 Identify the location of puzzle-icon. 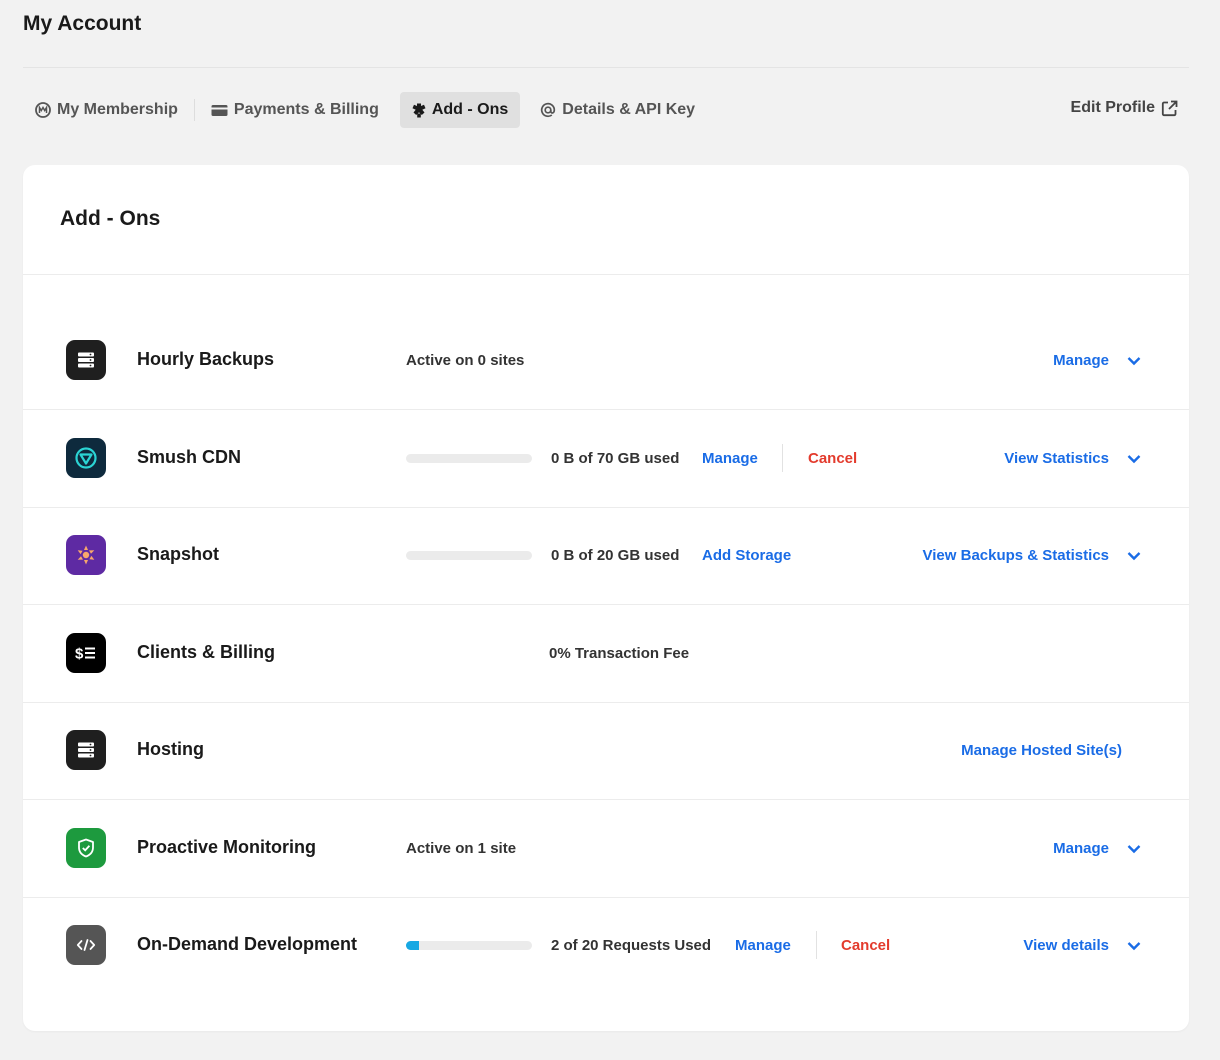
(419, 110).